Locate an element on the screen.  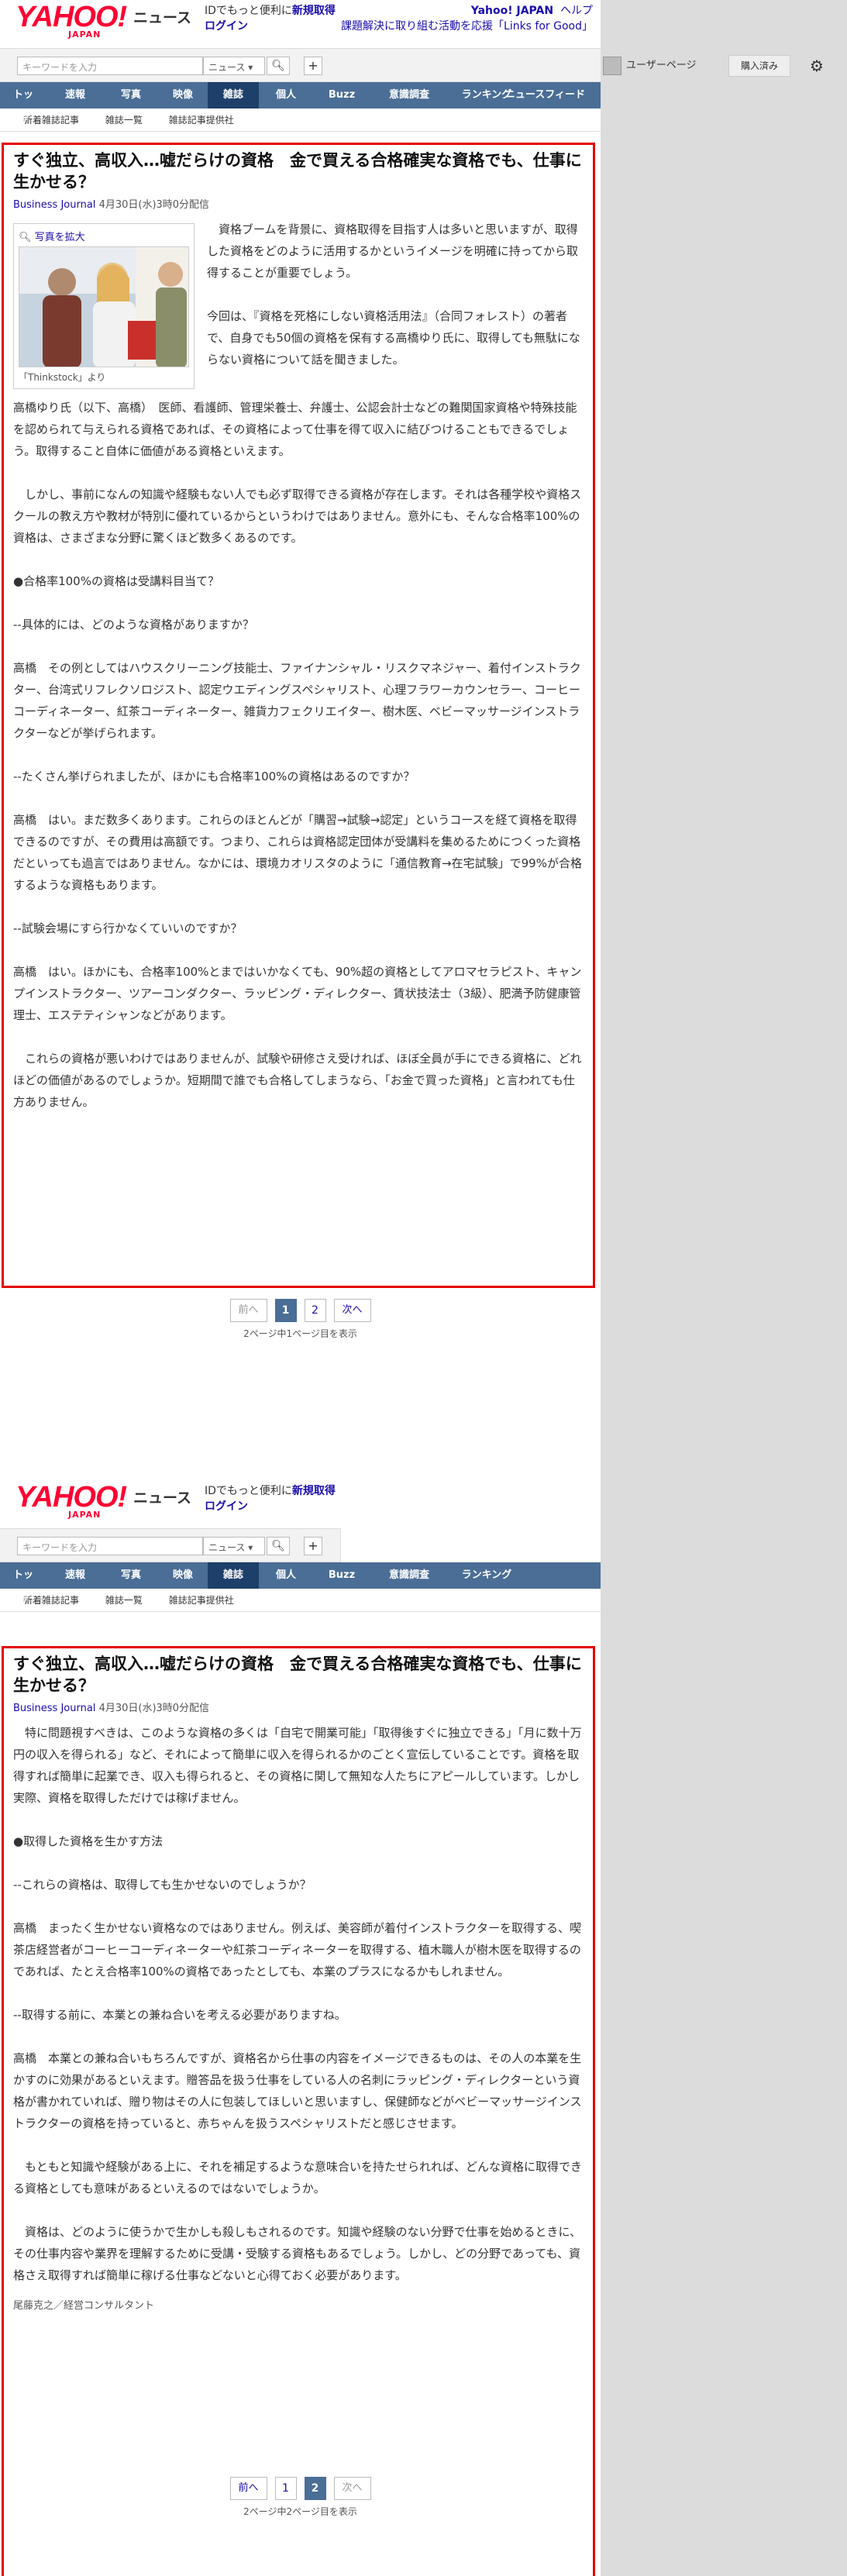
user-page-label: ユーザーページ is located at coordinates (661, 65).